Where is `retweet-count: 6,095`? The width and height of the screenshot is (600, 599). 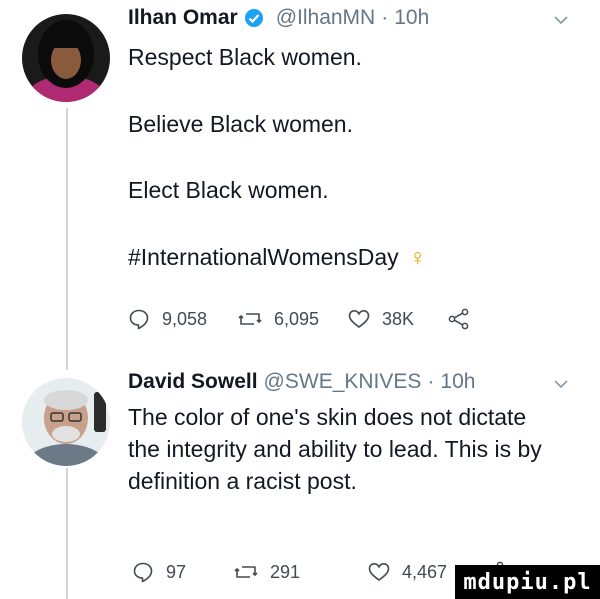 retweet-count: 6,095 is located at coordinates (297, 318).